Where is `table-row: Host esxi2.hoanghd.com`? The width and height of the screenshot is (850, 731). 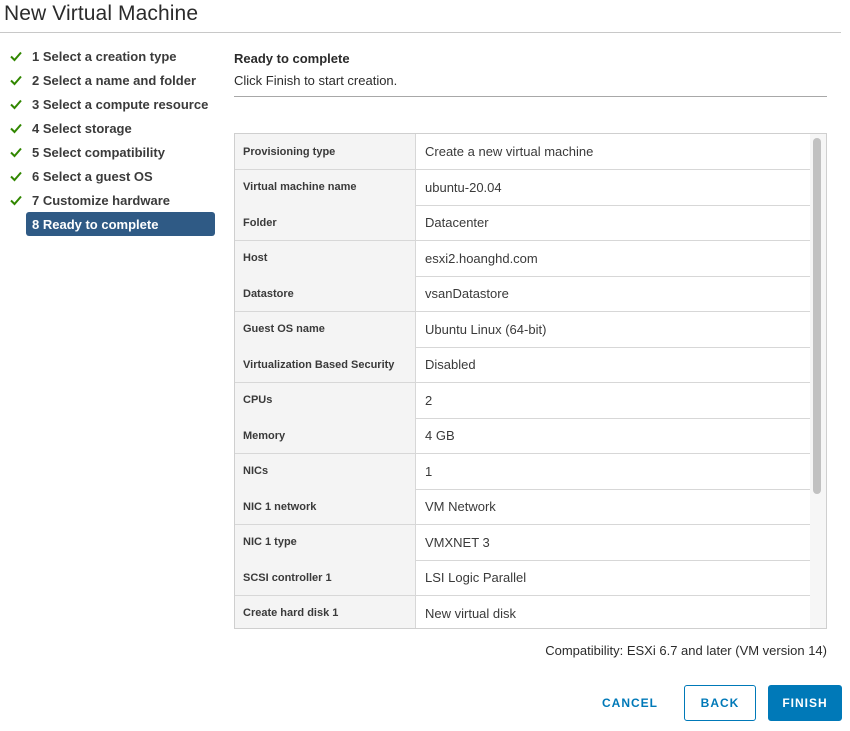 table-row: Host esxi2.hoanghd.com is located at coordinates (523, 258).